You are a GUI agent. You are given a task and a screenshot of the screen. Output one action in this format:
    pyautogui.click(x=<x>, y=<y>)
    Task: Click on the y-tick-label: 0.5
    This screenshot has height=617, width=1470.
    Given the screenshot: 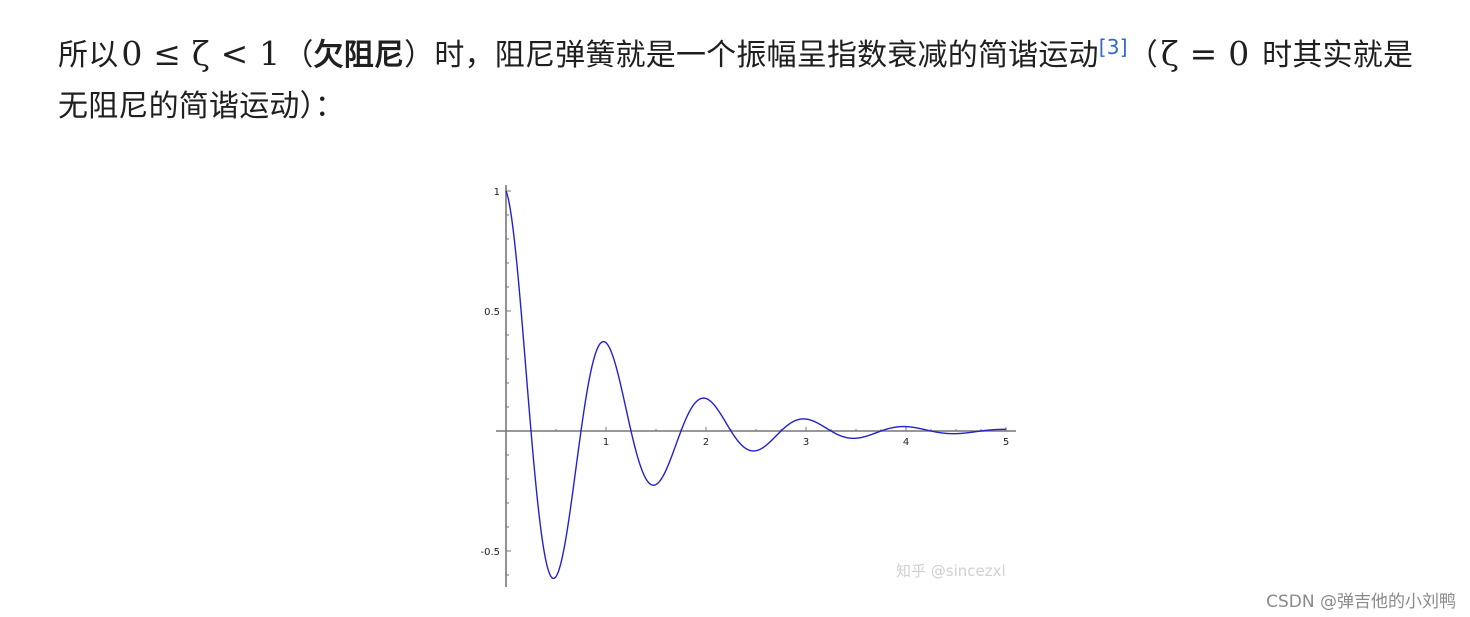 What is the action you would take?
    pyautogui.click(x=492, y=312)
    